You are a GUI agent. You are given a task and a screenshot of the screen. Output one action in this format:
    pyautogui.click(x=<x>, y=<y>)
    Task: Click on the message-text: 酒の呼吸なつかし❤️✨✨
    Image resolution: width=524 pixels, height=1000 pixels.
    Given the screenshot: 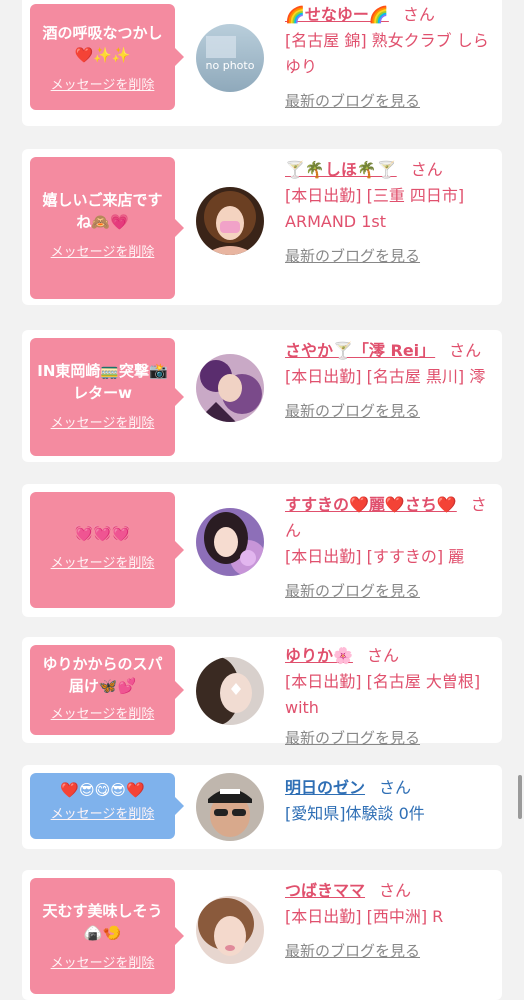 What is the action you would take?
    pyautogui.click(x=102, y=44)
    